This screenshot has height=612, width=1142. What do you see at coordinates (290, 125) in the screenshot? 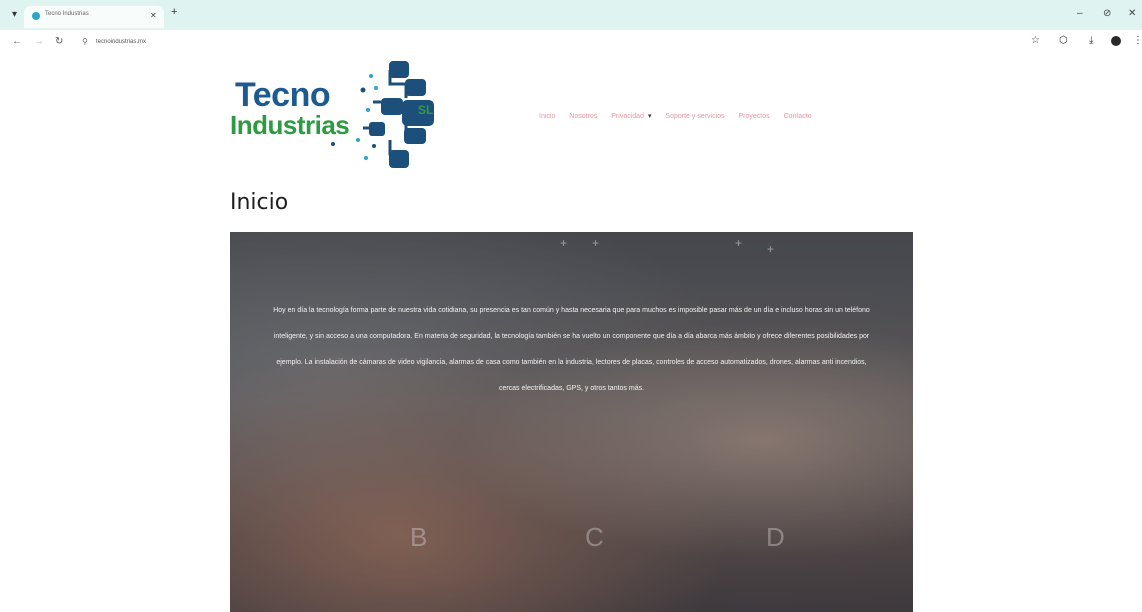
I see `logo-text-industrias: Industrias` at bounding box center [290, 125].